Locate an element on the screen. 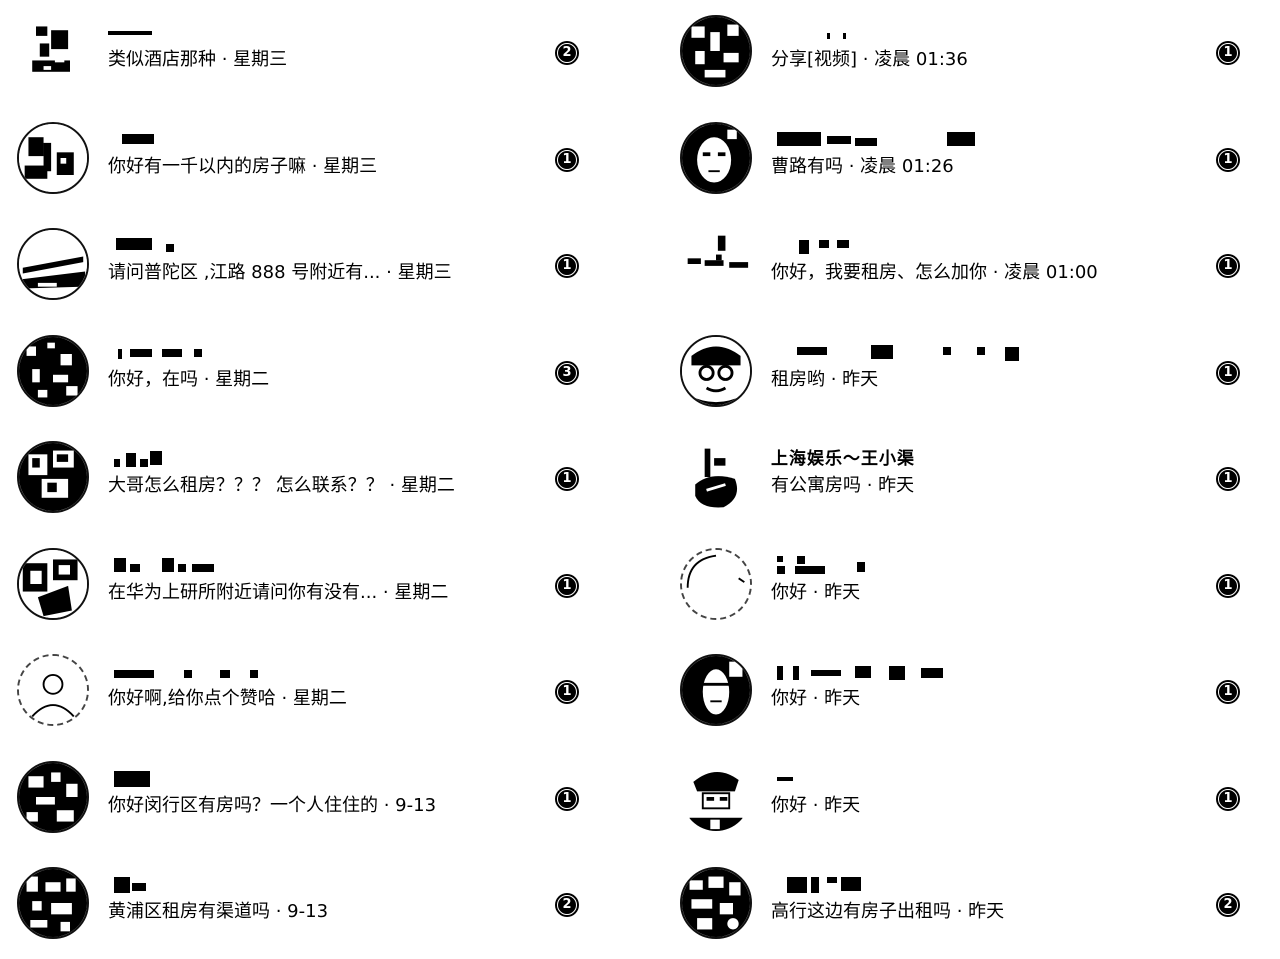 The image size is (1280, 959). message-preview: 租房哟 · 昨天 is located at coordinates (825, 379).